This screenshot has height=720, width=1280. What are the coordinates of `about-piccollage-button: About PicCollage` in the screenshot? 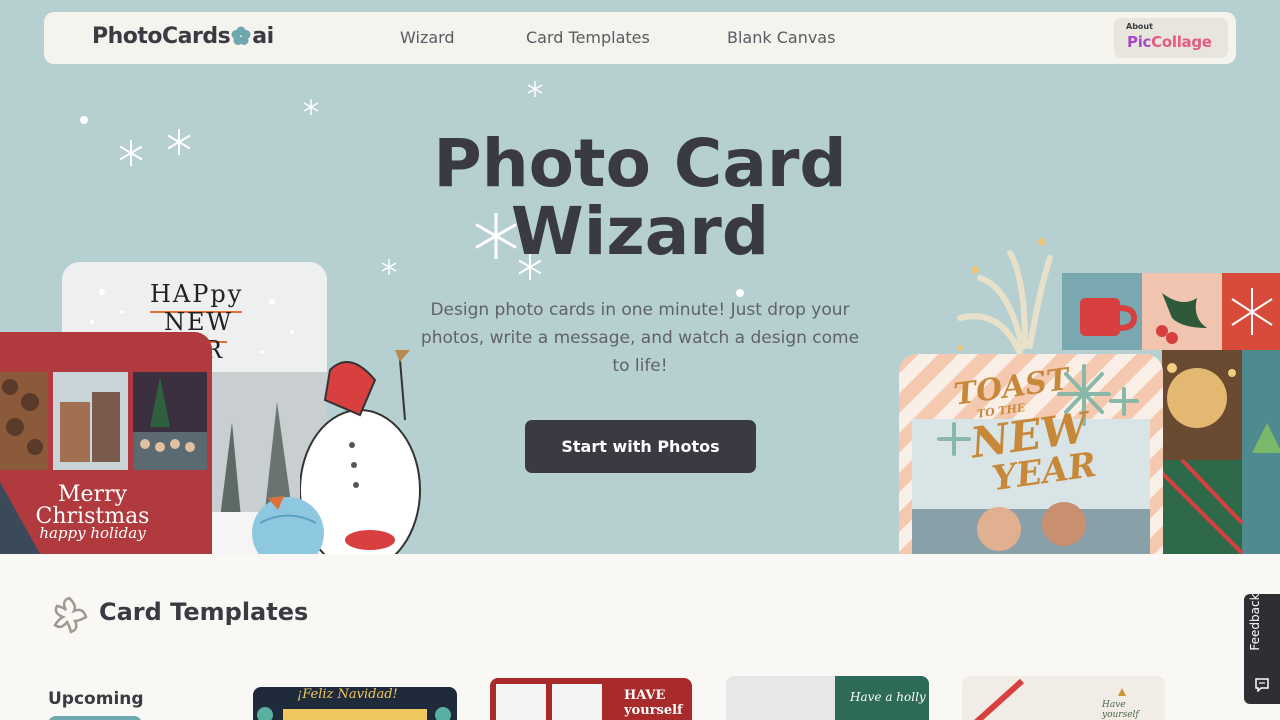 It's located at (1171, 38).